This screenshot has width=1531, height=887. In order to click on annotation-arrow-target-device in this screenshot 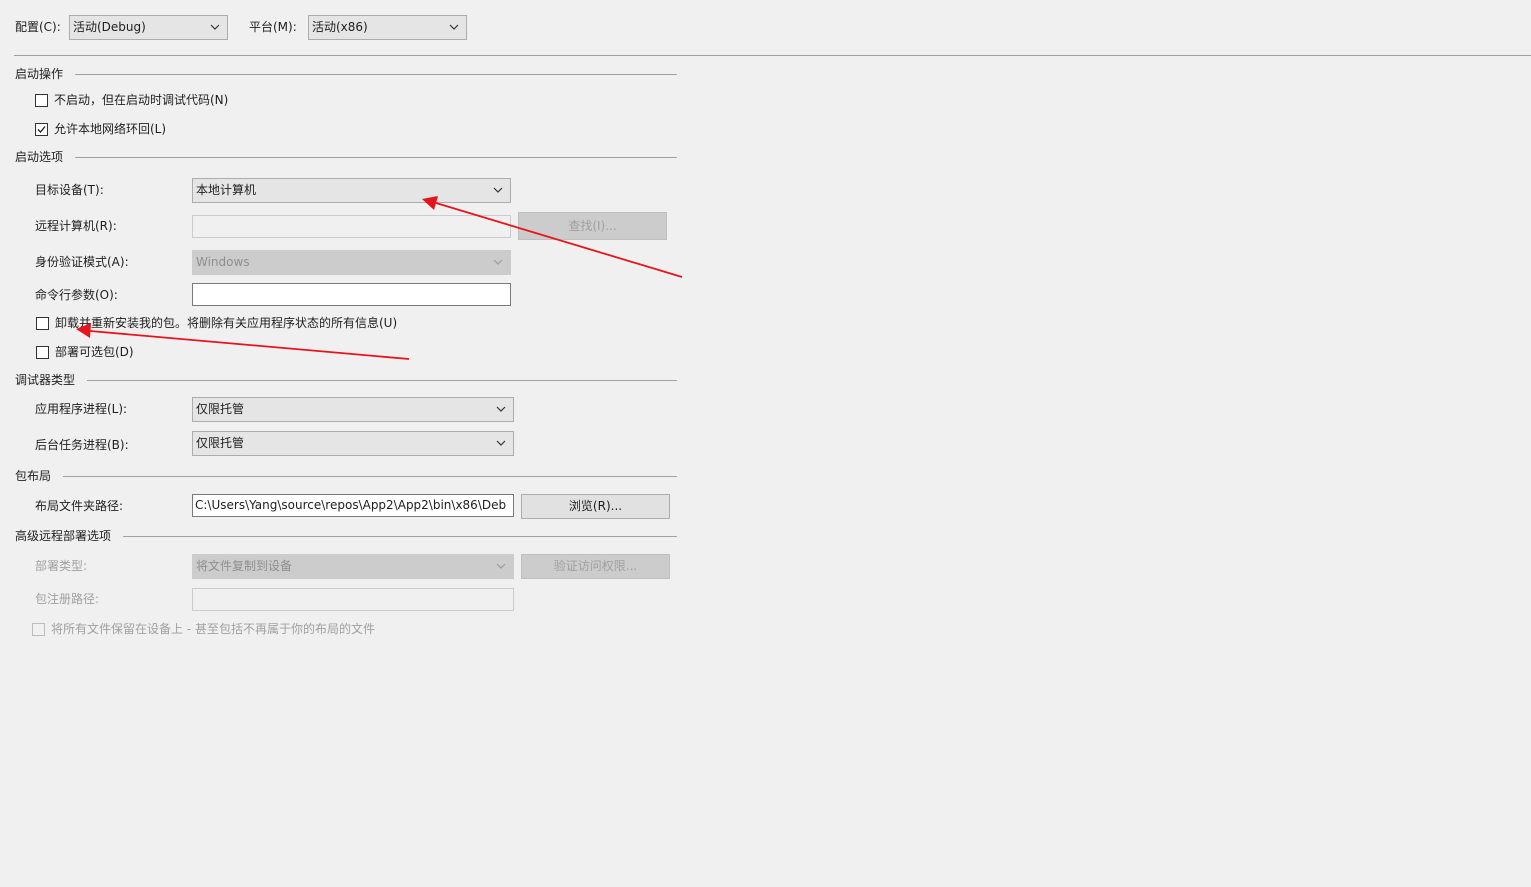, I will do `click(552, 237)`.